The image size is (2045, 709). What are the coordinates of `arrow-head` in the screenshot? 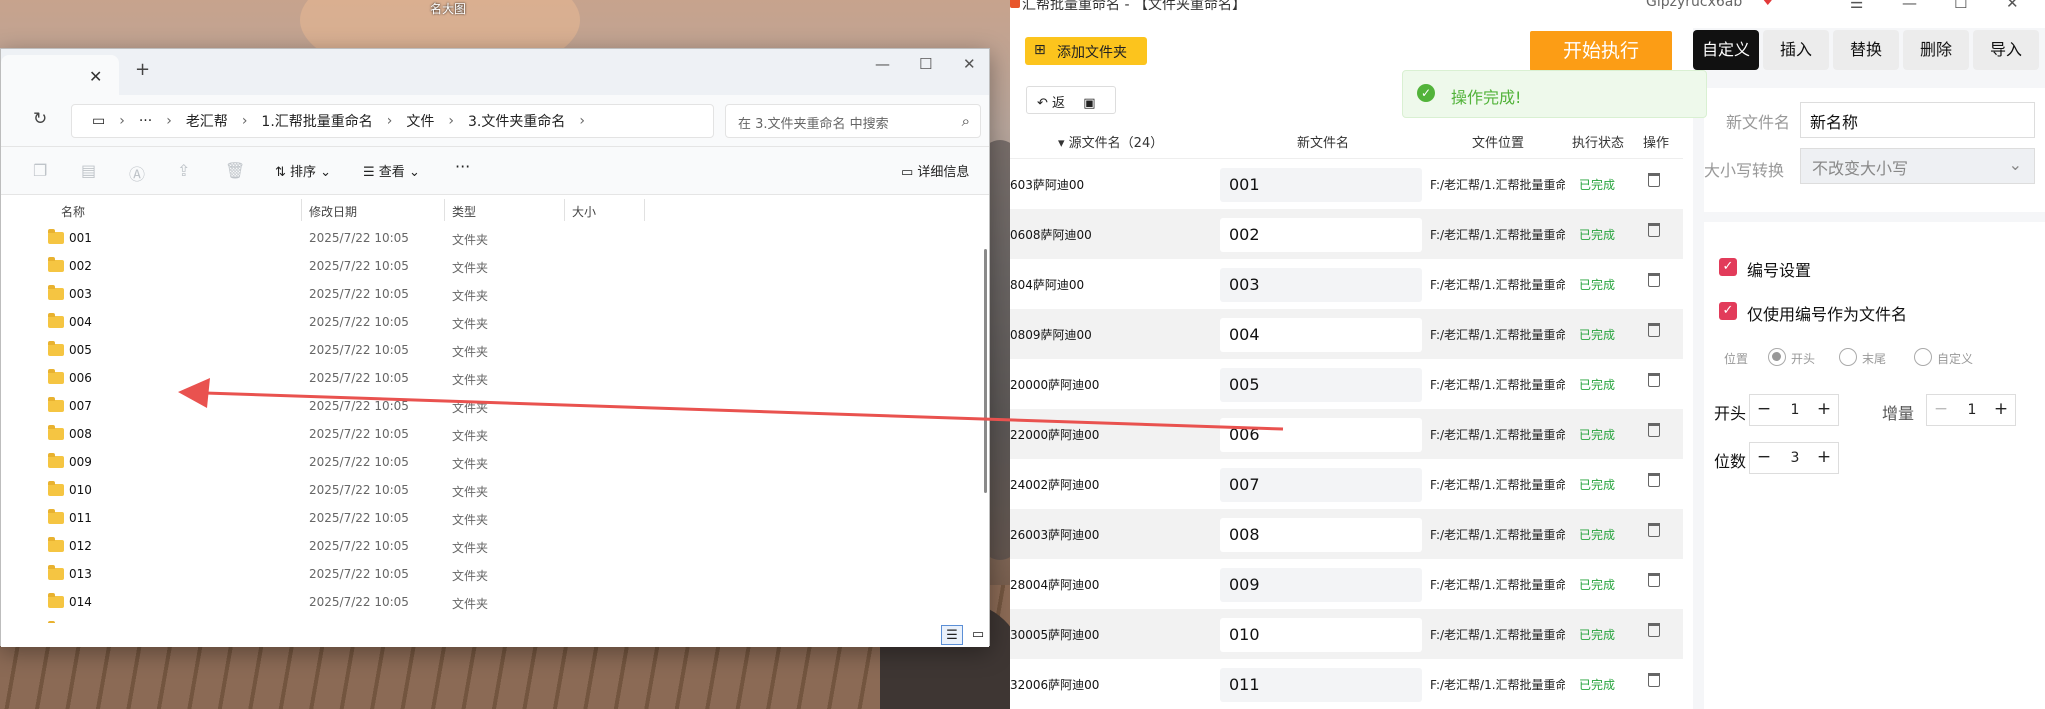 It's located at (194, 393).